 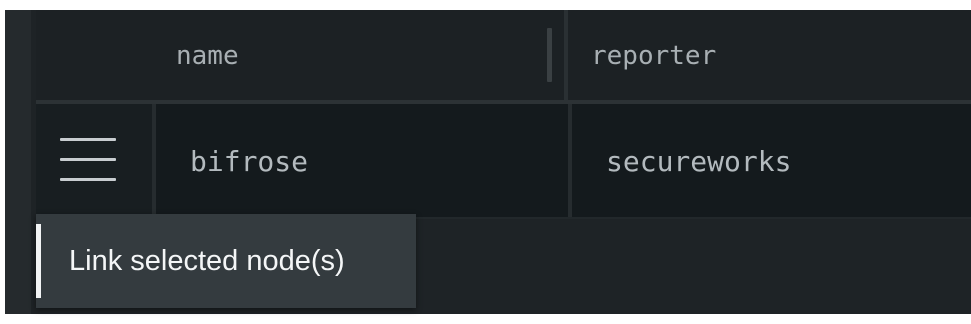 What do you see at coordinates (18, 162) in the screenshot?
I see `panel-left-edge` at bounding box center [18, 162].